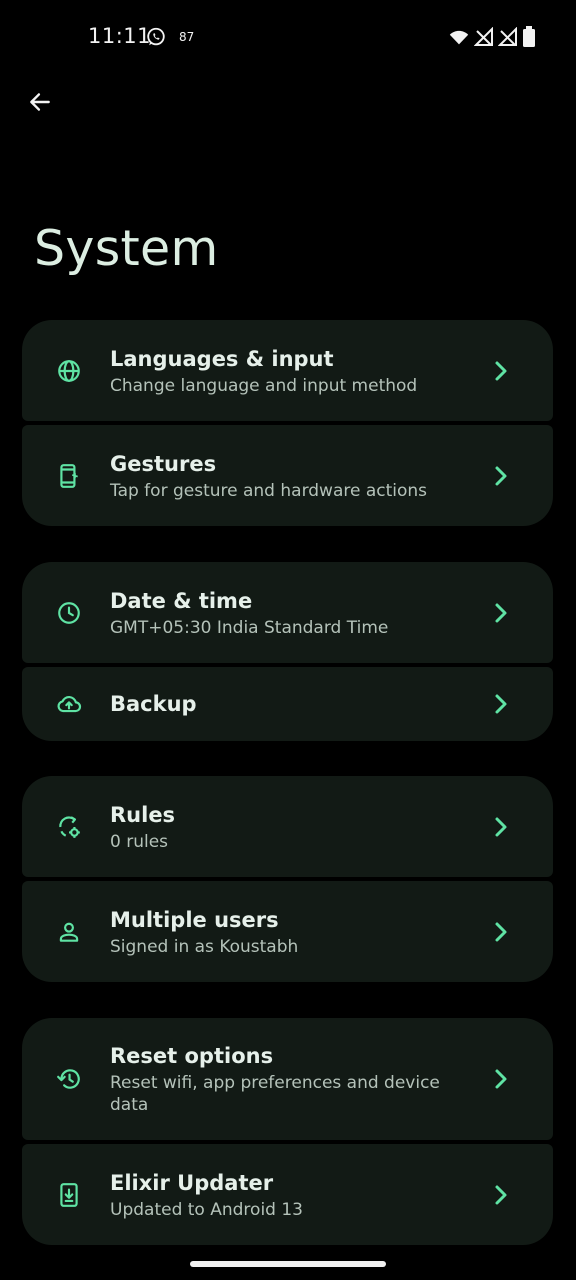 Image resolution: width=576 pixels, height=1280 pixels. Describe the element at coordinates (249, 627) in the screenshot. I see `setting-subtitle: GMT+05:30 India Standard Time` at that location.